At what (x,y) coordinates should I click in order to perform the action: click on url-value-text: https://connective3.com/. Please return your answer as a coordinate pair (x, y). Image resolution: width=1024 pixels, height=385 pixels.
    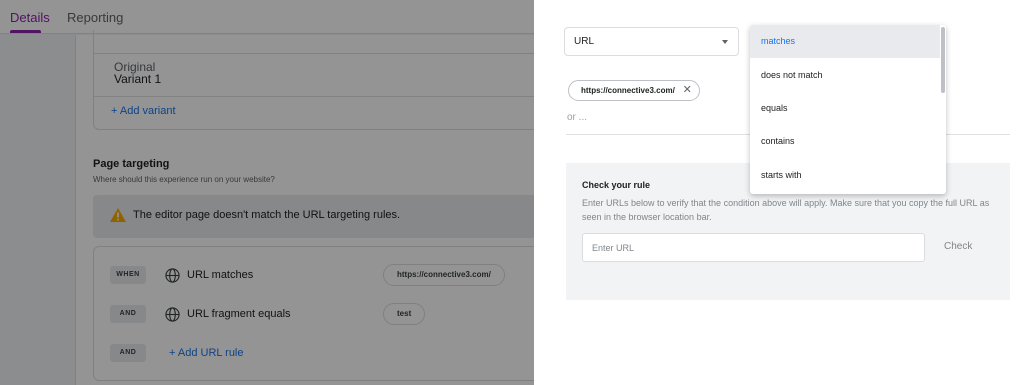
    Looking at the image, I should click on (628, 90).